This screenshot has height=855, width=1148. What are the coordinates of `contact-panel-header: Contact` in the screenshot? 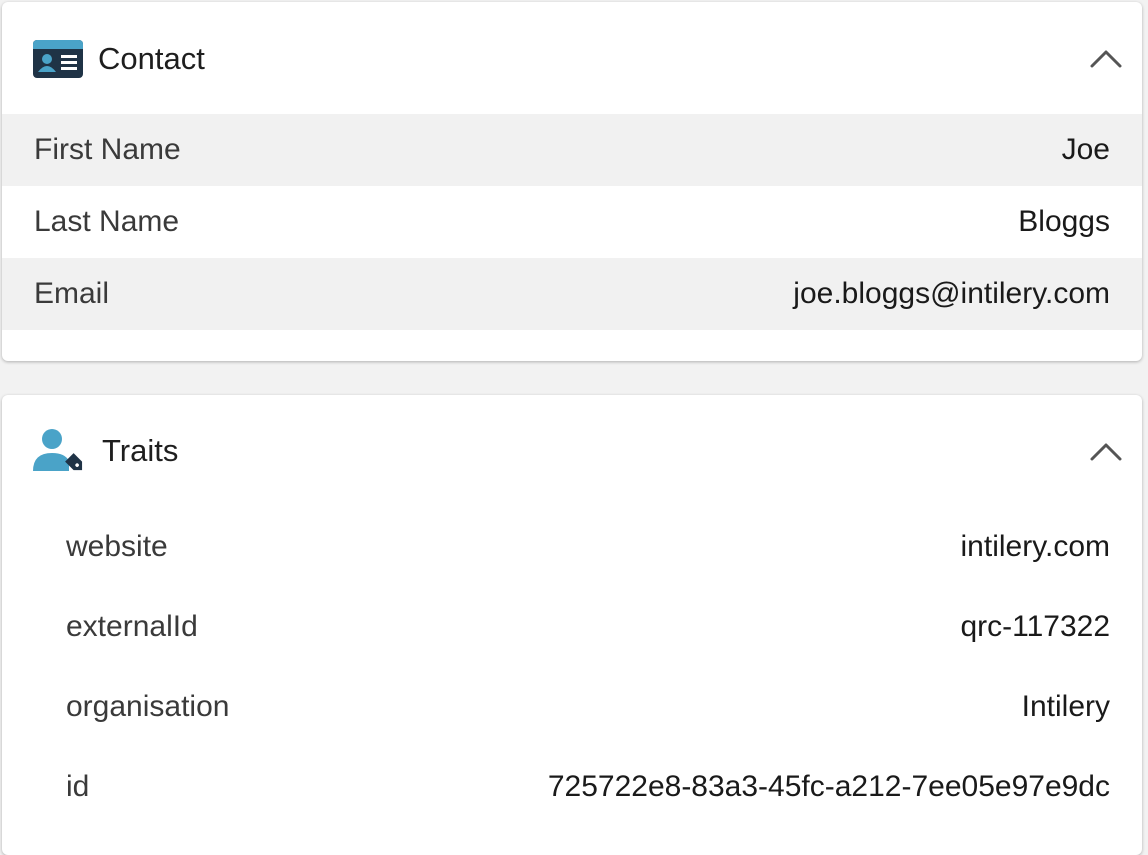 It's located at (572, 58).